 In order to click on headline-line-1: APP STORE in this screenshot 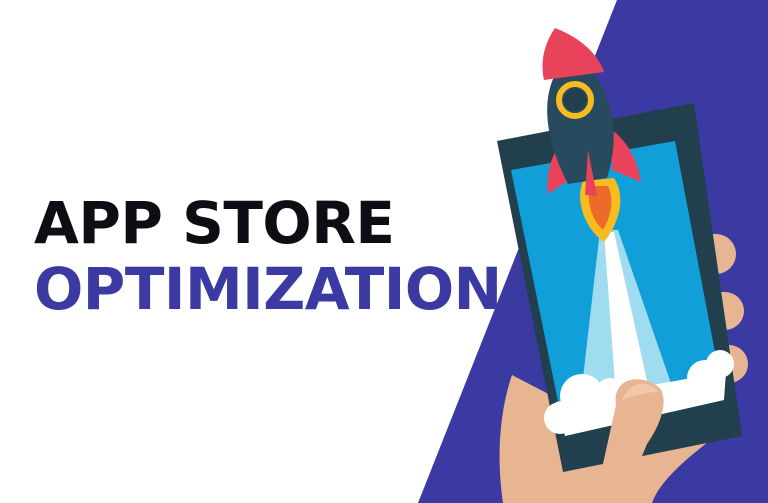, I will do `click(214, 223)`.